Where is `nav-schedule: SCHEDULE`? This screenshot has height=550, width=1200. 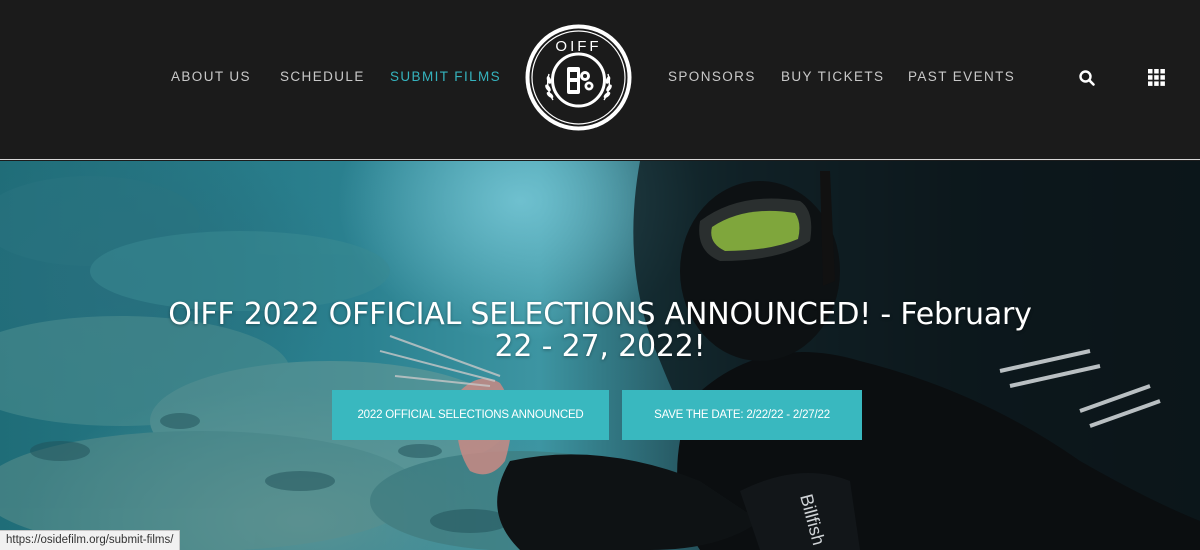
nav-schedule: SCHEDULE is located at coordinates (322, 76).